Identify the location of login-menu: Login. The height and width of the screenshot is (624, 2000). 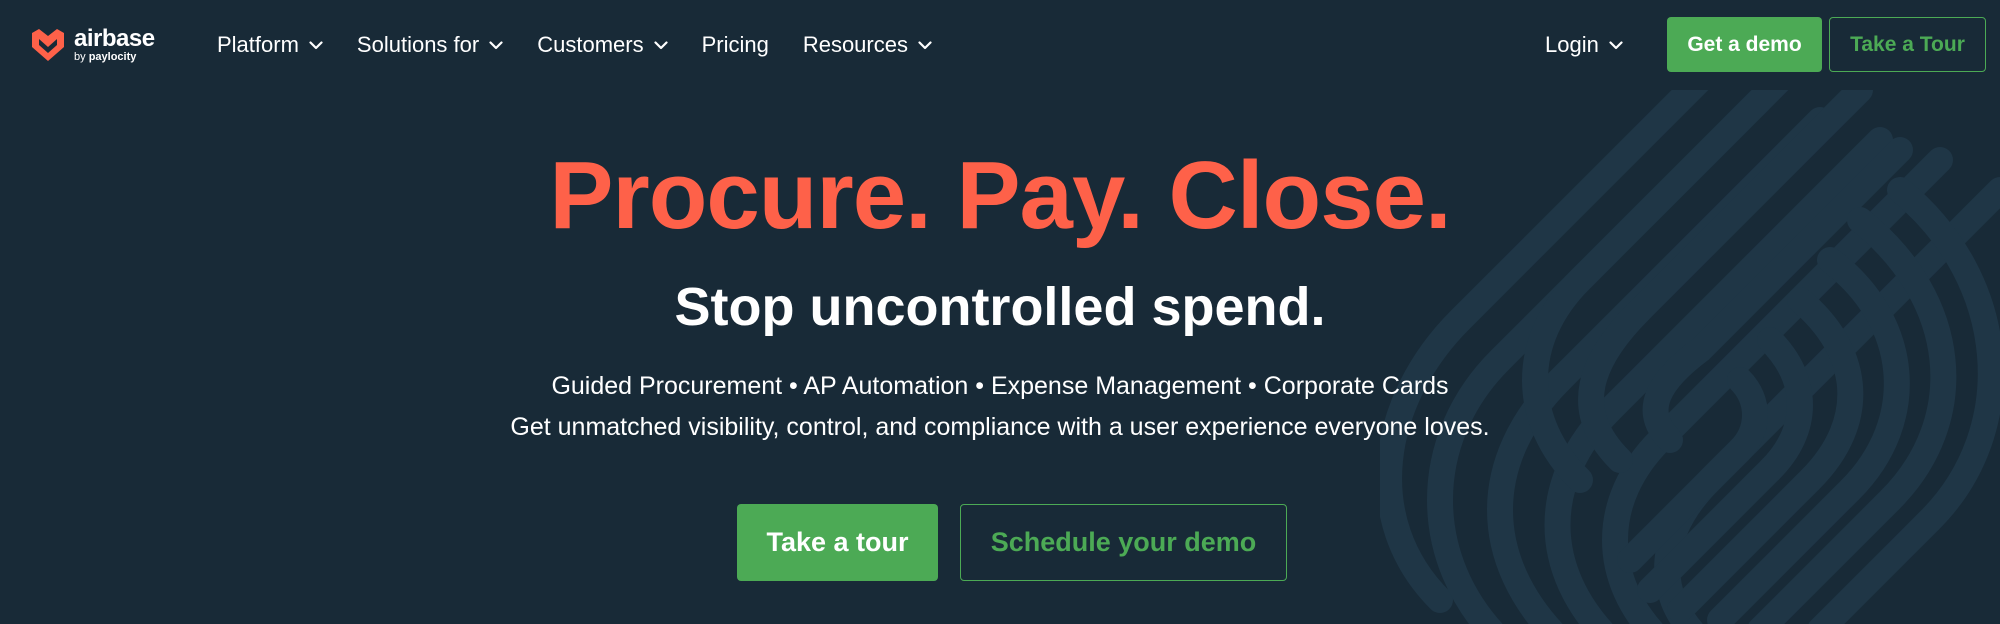
(1584, 45).